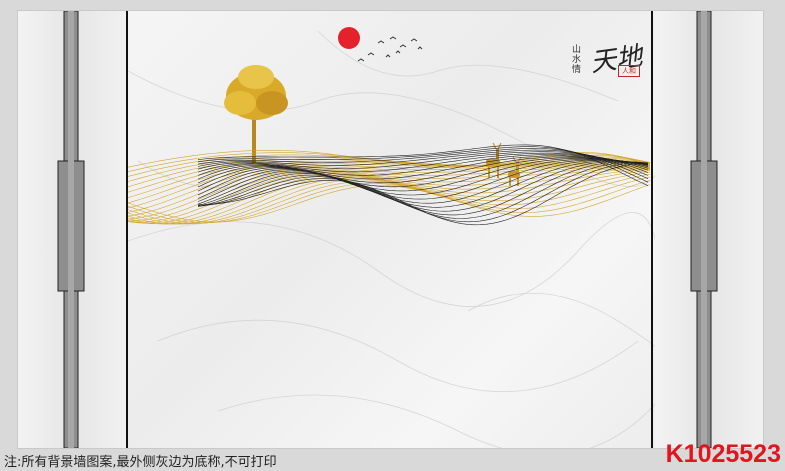 This screenshot has height=471, width=785. I want to click on calligraphy-small-text: 山水情, so click(577, 60).